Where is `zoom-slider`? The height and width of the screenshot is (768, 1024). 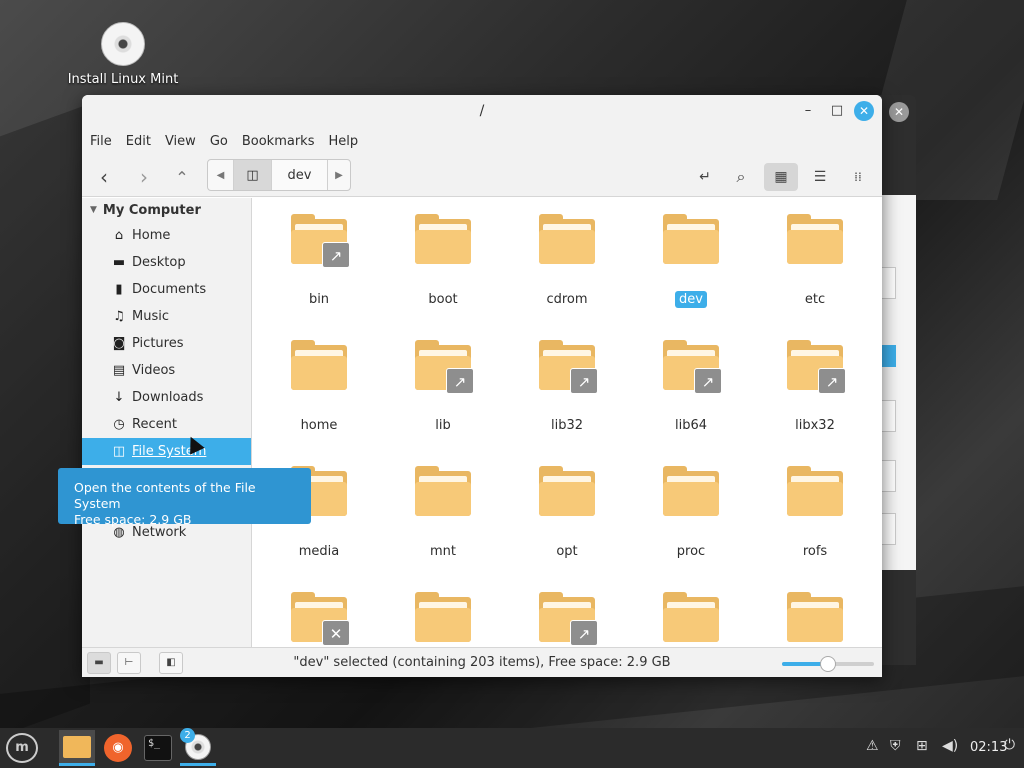 zoom-slider is located at coordinates (828, 664).